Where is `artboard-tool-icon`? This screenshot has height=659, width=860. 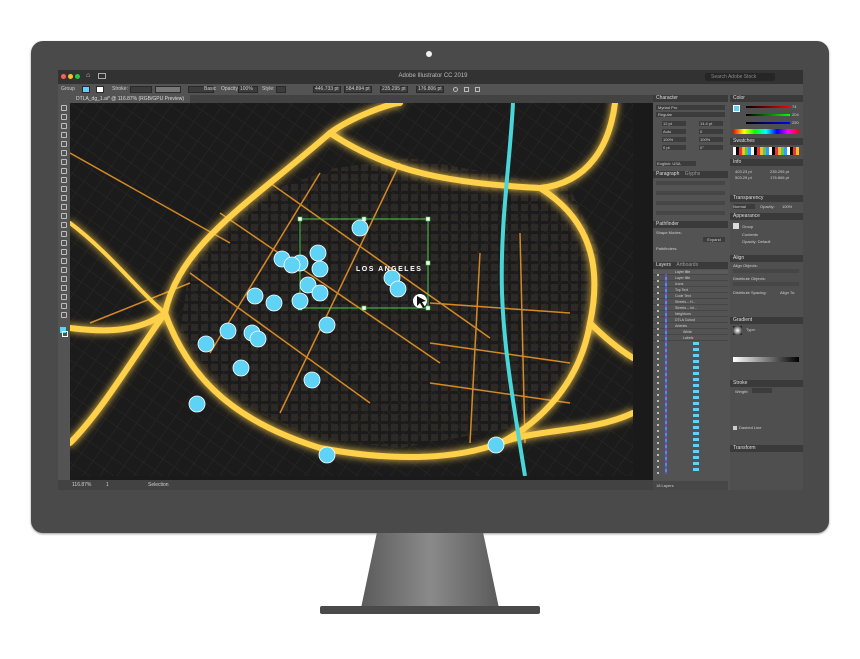
artboard-tool-icon is located at coordinates (64, 288).